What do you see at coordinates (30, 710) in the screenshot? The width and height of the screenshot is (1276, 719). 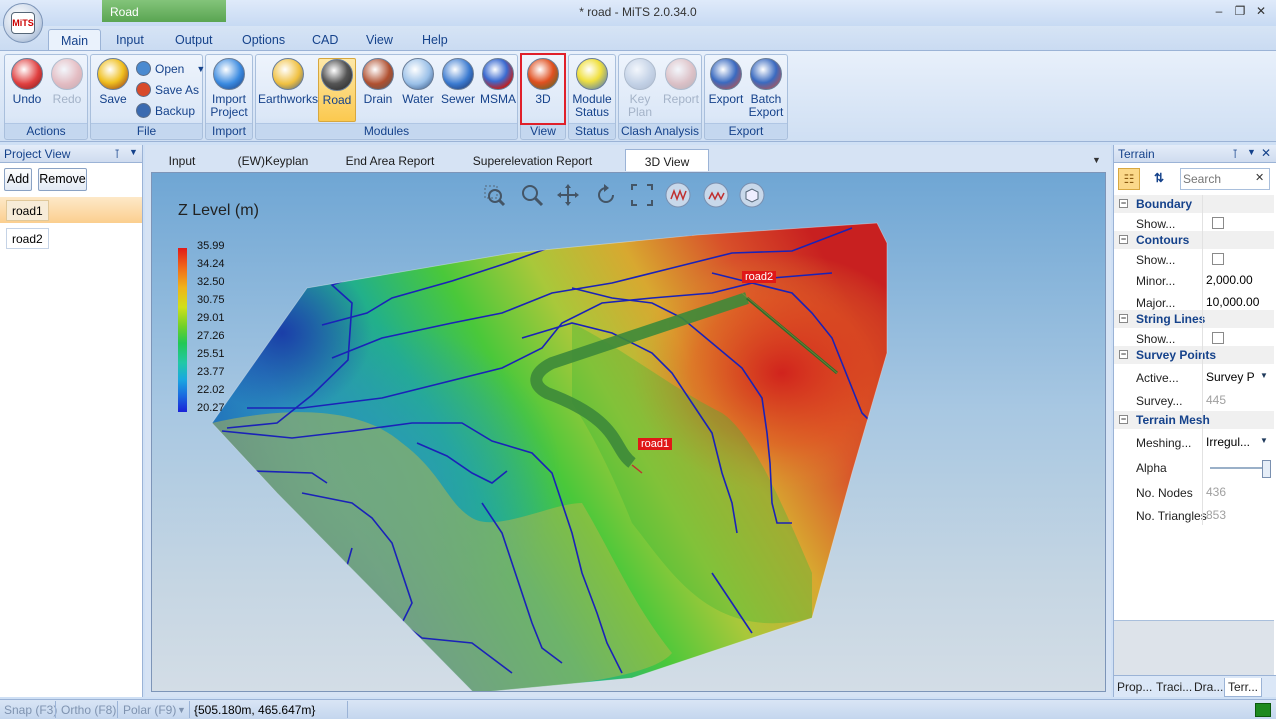 I see `snap-toggle: Snap (F3)` at bounding box center [30, 710].